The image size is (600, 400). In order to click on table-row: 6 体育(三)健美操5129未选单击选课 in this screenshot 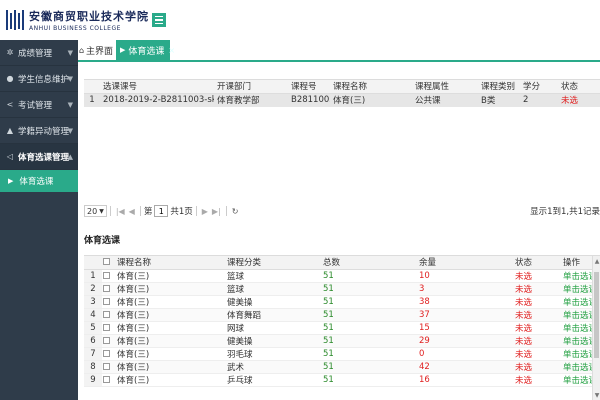, I will do `click(338, 341)`.